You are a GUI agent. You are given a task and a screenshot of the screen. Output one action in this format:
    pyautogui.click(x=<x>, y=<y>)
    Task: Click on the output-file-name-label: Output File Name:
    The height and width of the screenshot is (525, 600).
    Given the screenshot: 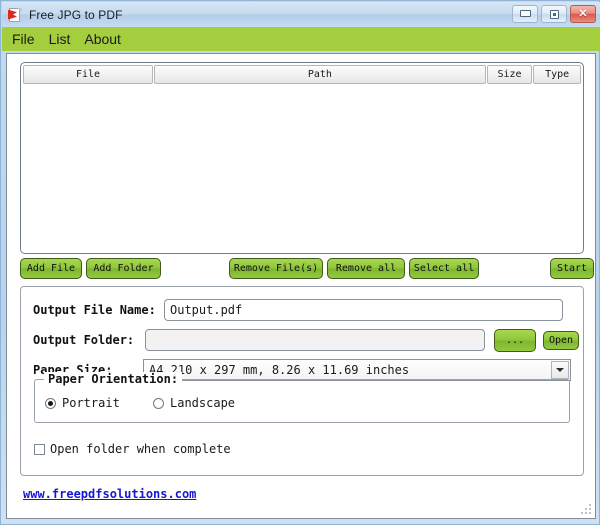 What is the action you would take?
    pyautogui.click(x=94, y=310)
    